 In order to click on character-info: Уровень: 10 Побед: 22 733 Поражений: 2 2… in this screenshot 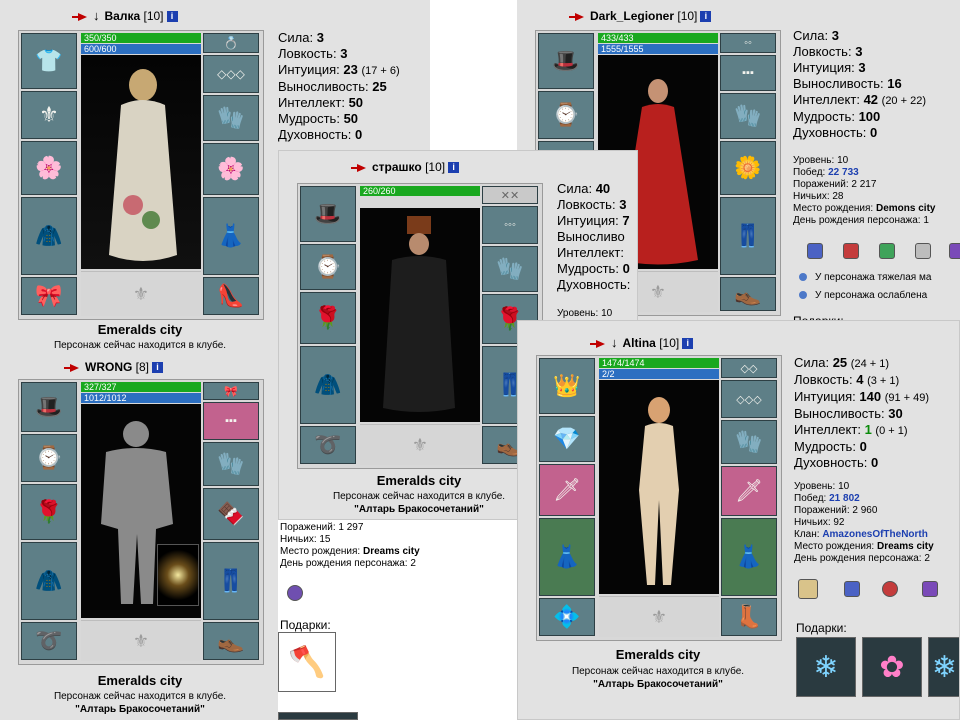, I will do `click(864, 190)`.